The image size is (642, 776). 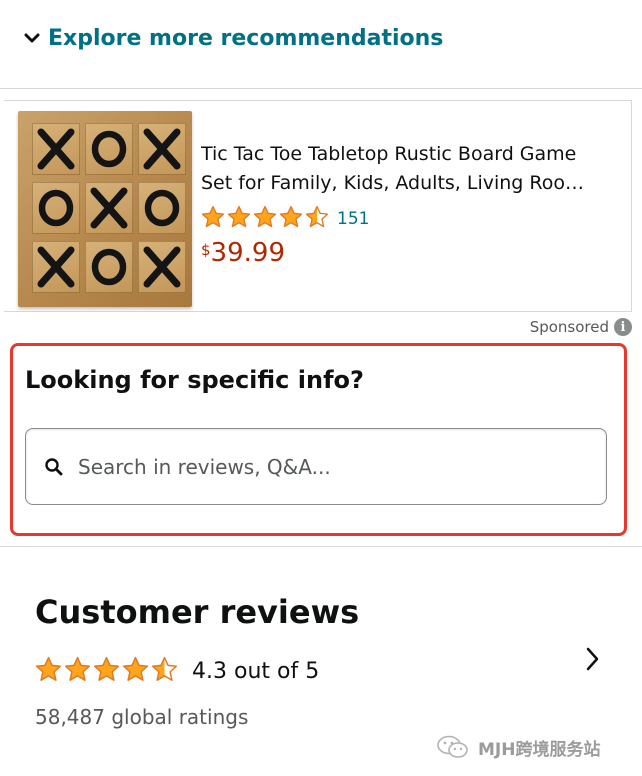 I want to click on review-search-box, so click(x=316, y=466).